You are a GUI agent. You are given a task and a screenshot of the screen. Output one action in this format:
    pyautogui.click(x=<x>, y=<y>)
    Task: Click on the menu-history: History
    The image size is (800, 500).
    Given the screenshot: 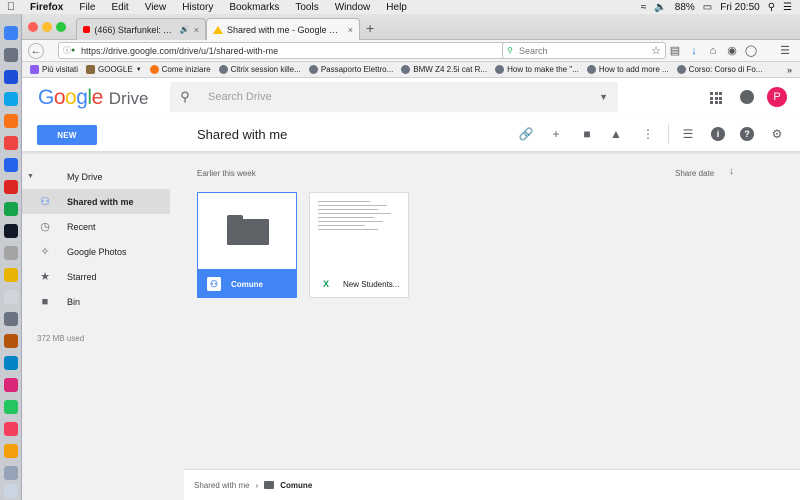 What is the action you would take?
    pyautogui.click(x=197, y=7)
    